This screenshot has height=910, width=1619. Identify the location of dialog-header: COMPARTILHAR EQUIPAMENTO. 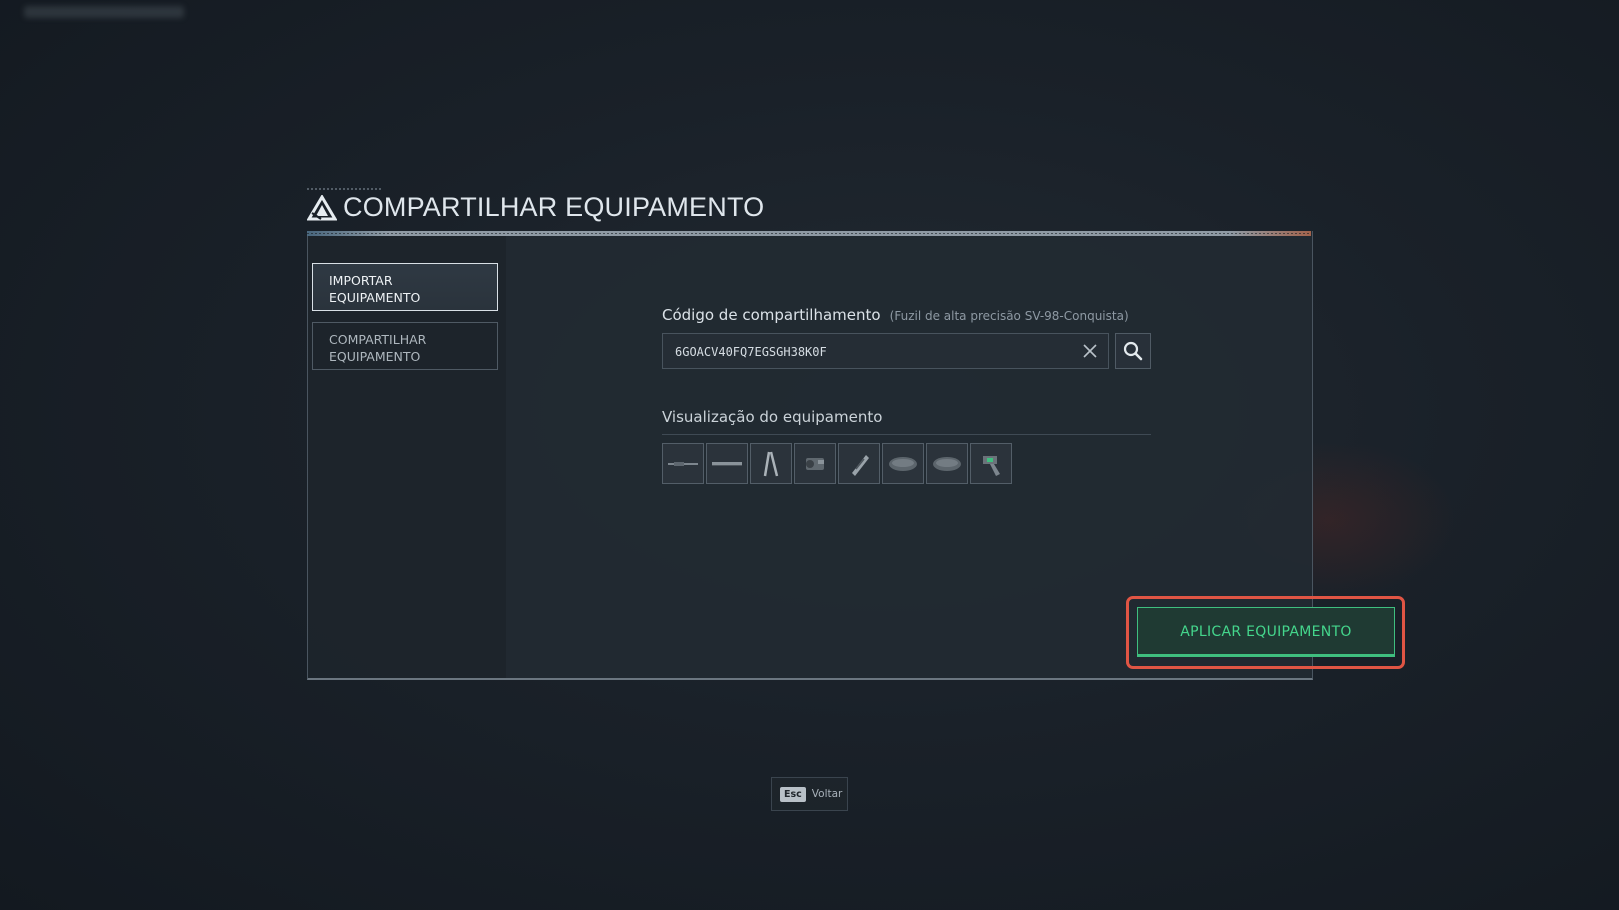
(536, 205).